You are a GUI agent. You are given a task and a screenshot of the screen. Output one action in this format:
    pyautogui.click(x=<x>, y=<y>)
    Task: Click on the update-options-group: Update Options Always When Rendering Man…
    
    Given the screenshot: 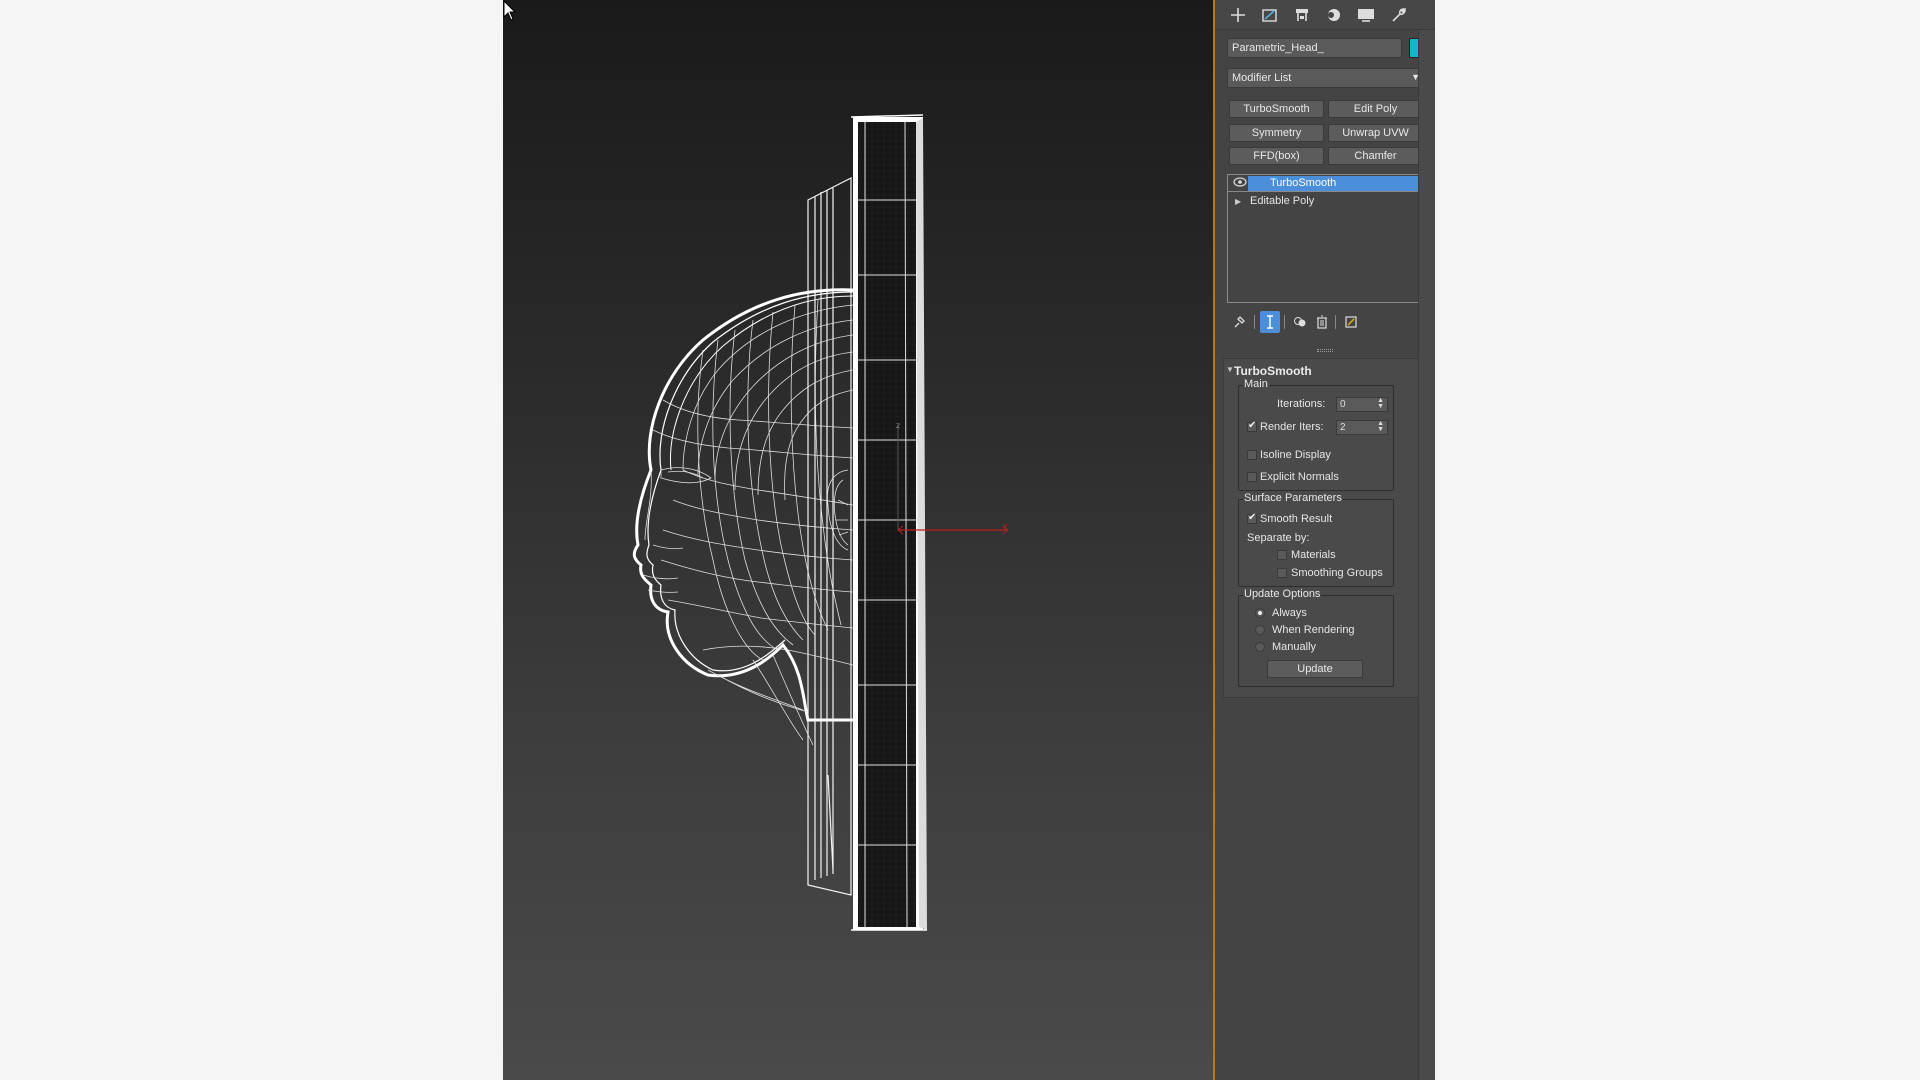 What is the action you would take?
    pyautogui.click(x=1316, y=637)
    